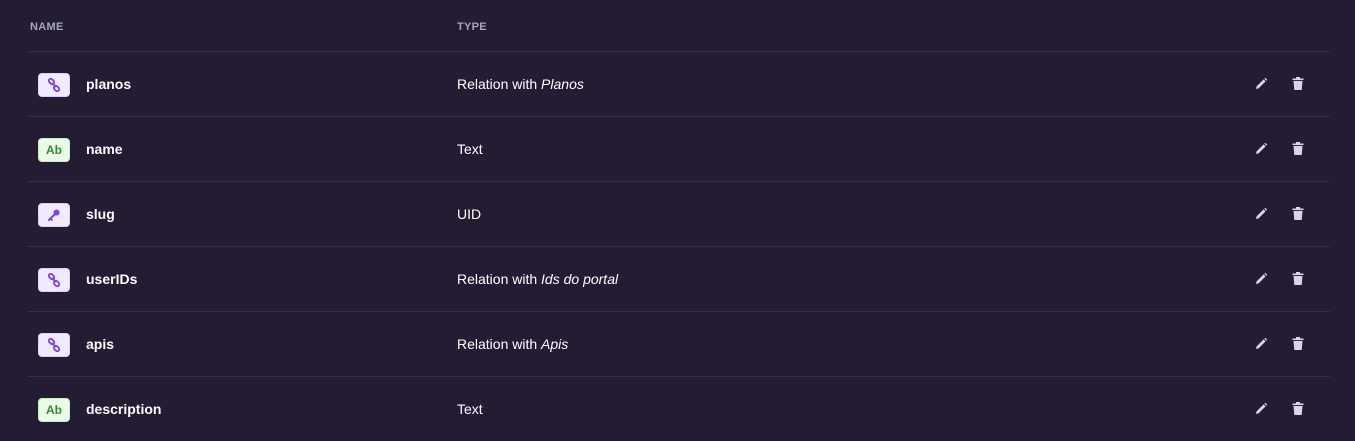  What do you see at coordinates (47, 27) in the screenshot?
I see `column-header-name: NAME` at bounding box center [47, 27].